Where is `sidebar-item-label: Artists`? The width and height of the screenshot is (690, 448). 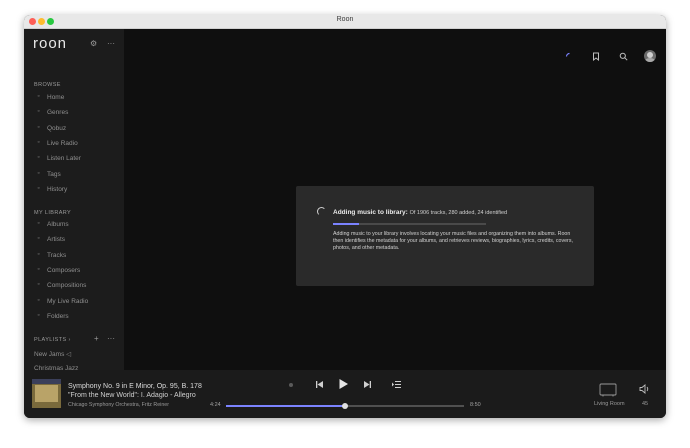
sidebar-item-label: Artists is located at coordinates (56, 240).